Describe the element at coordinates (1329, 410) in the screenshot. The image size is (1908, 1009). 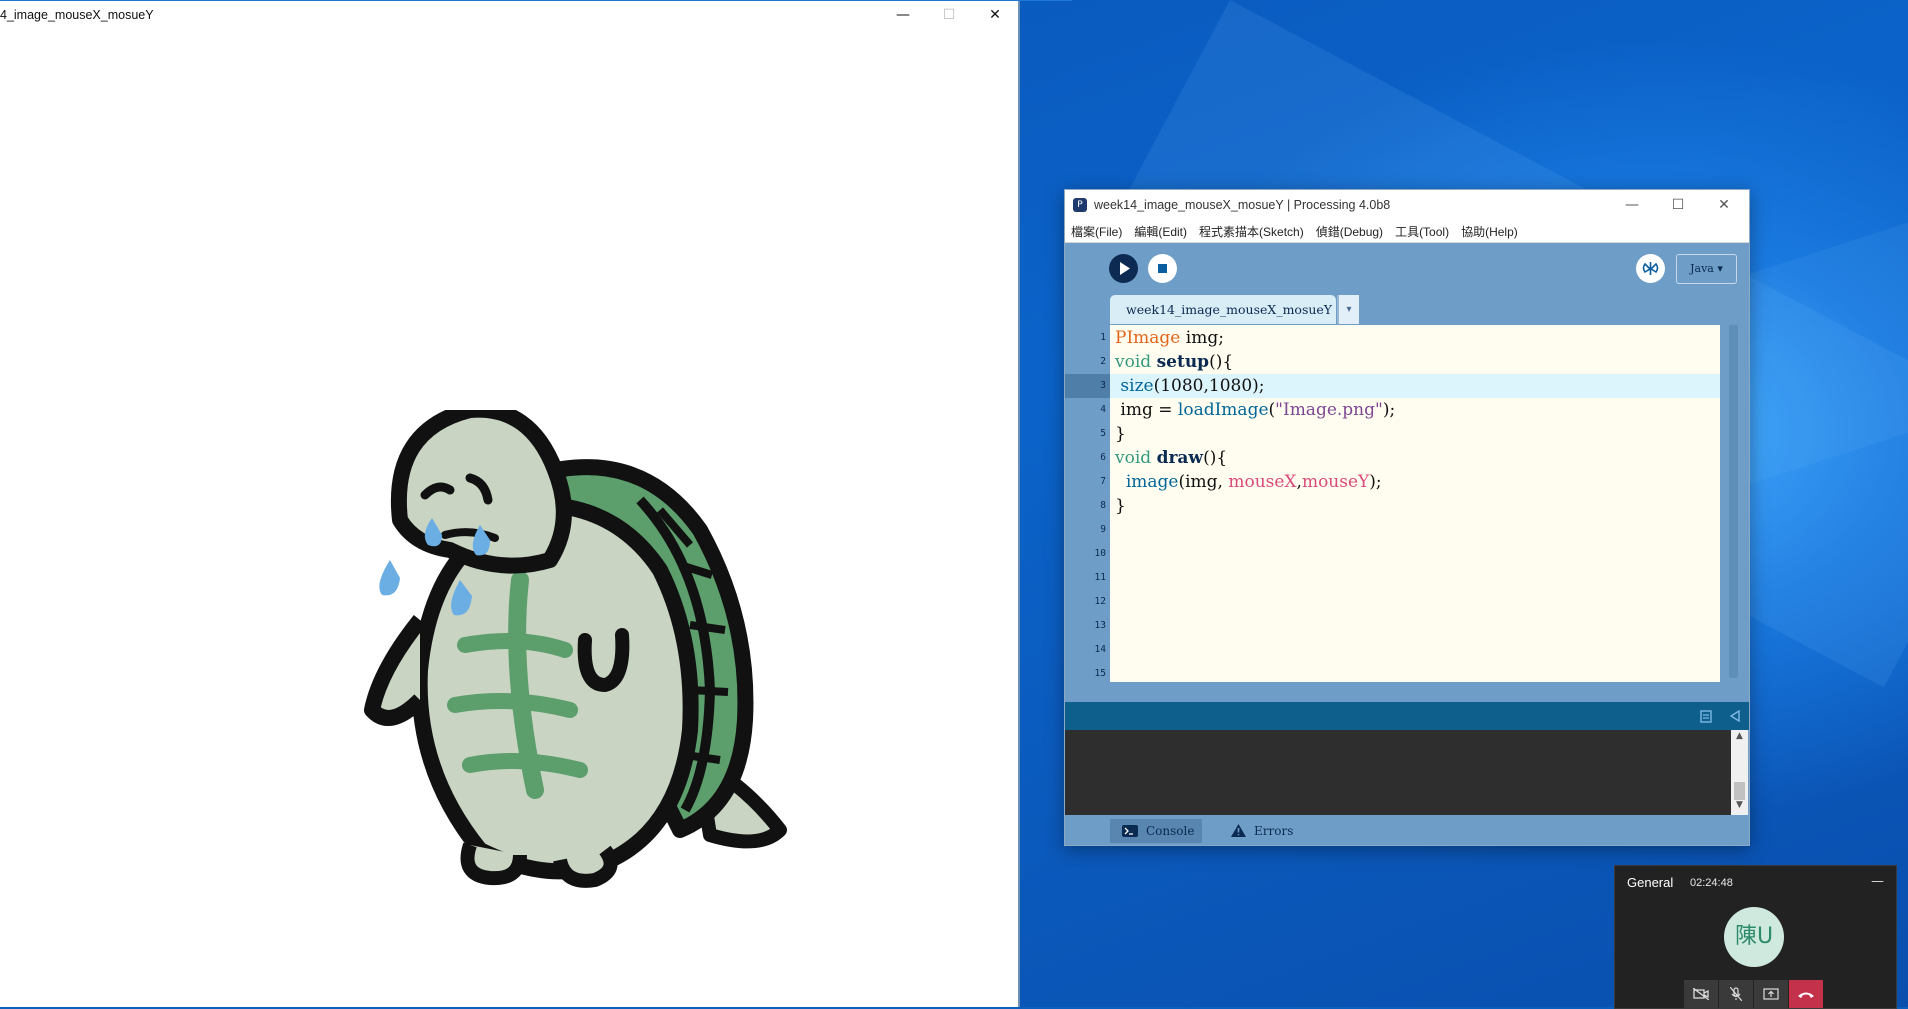
I see `code-token-string: "Image.png"` at that location.